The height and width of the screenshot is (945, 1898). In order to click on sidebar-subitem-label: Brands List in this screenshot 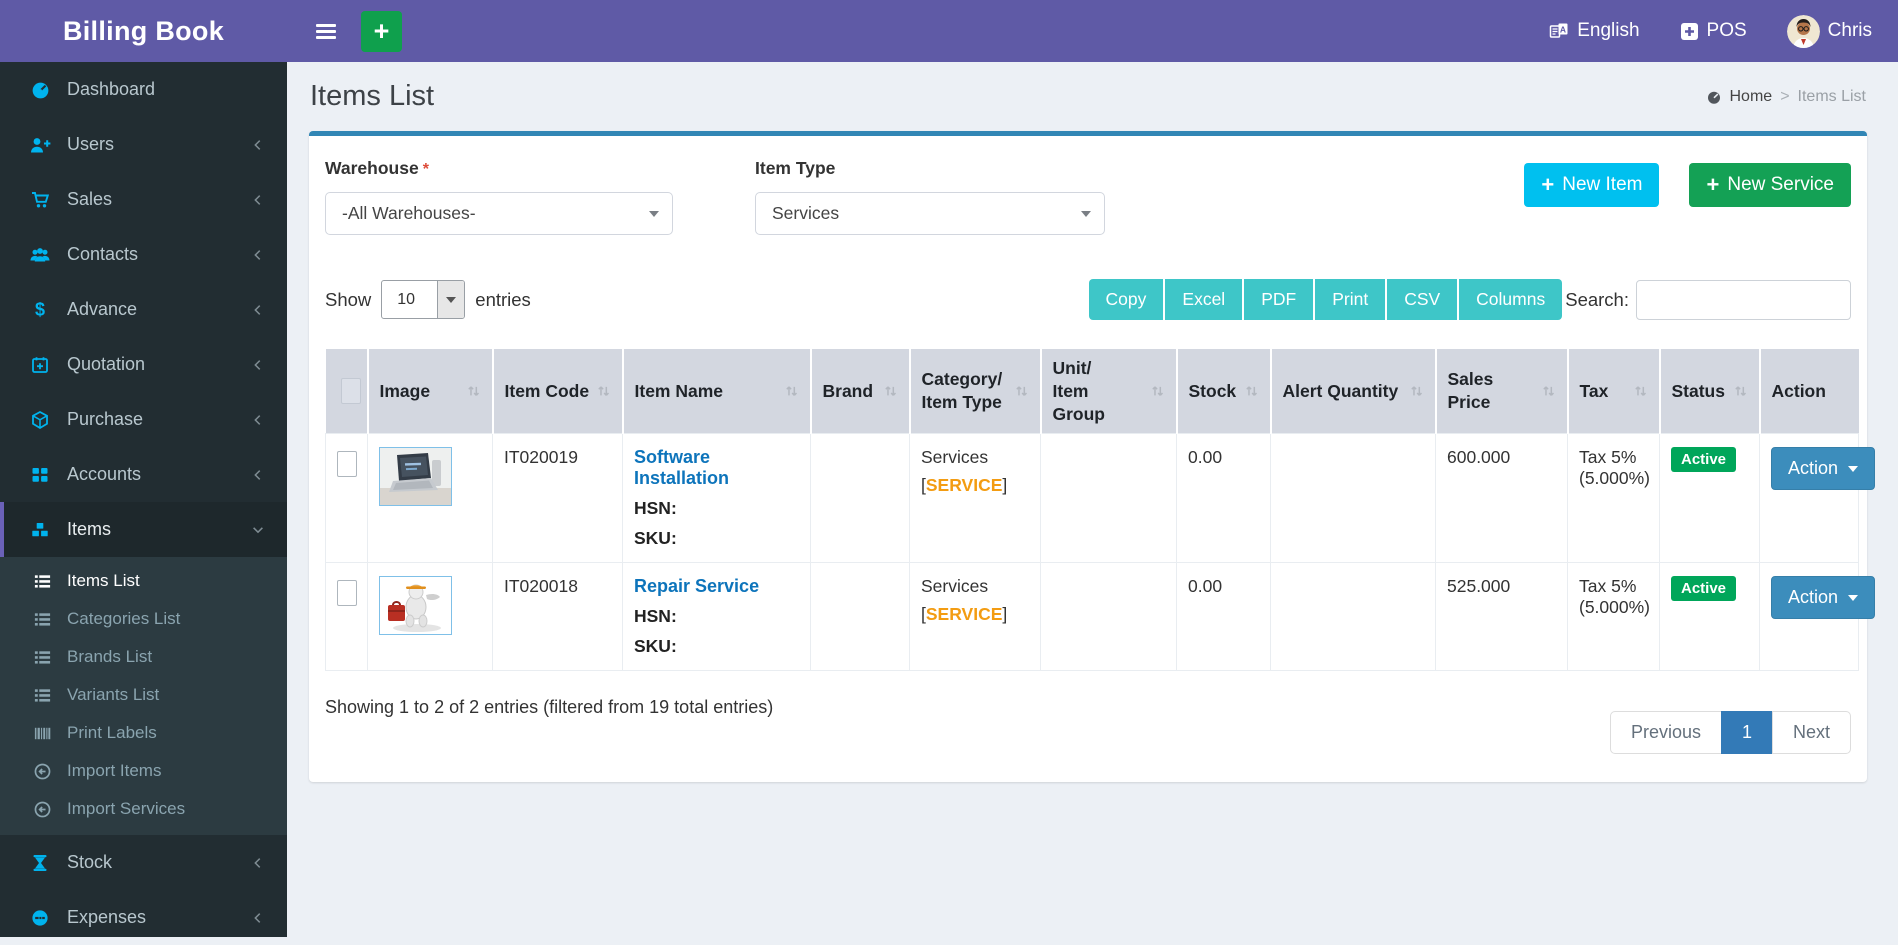, I will do `click(110, 656)`.